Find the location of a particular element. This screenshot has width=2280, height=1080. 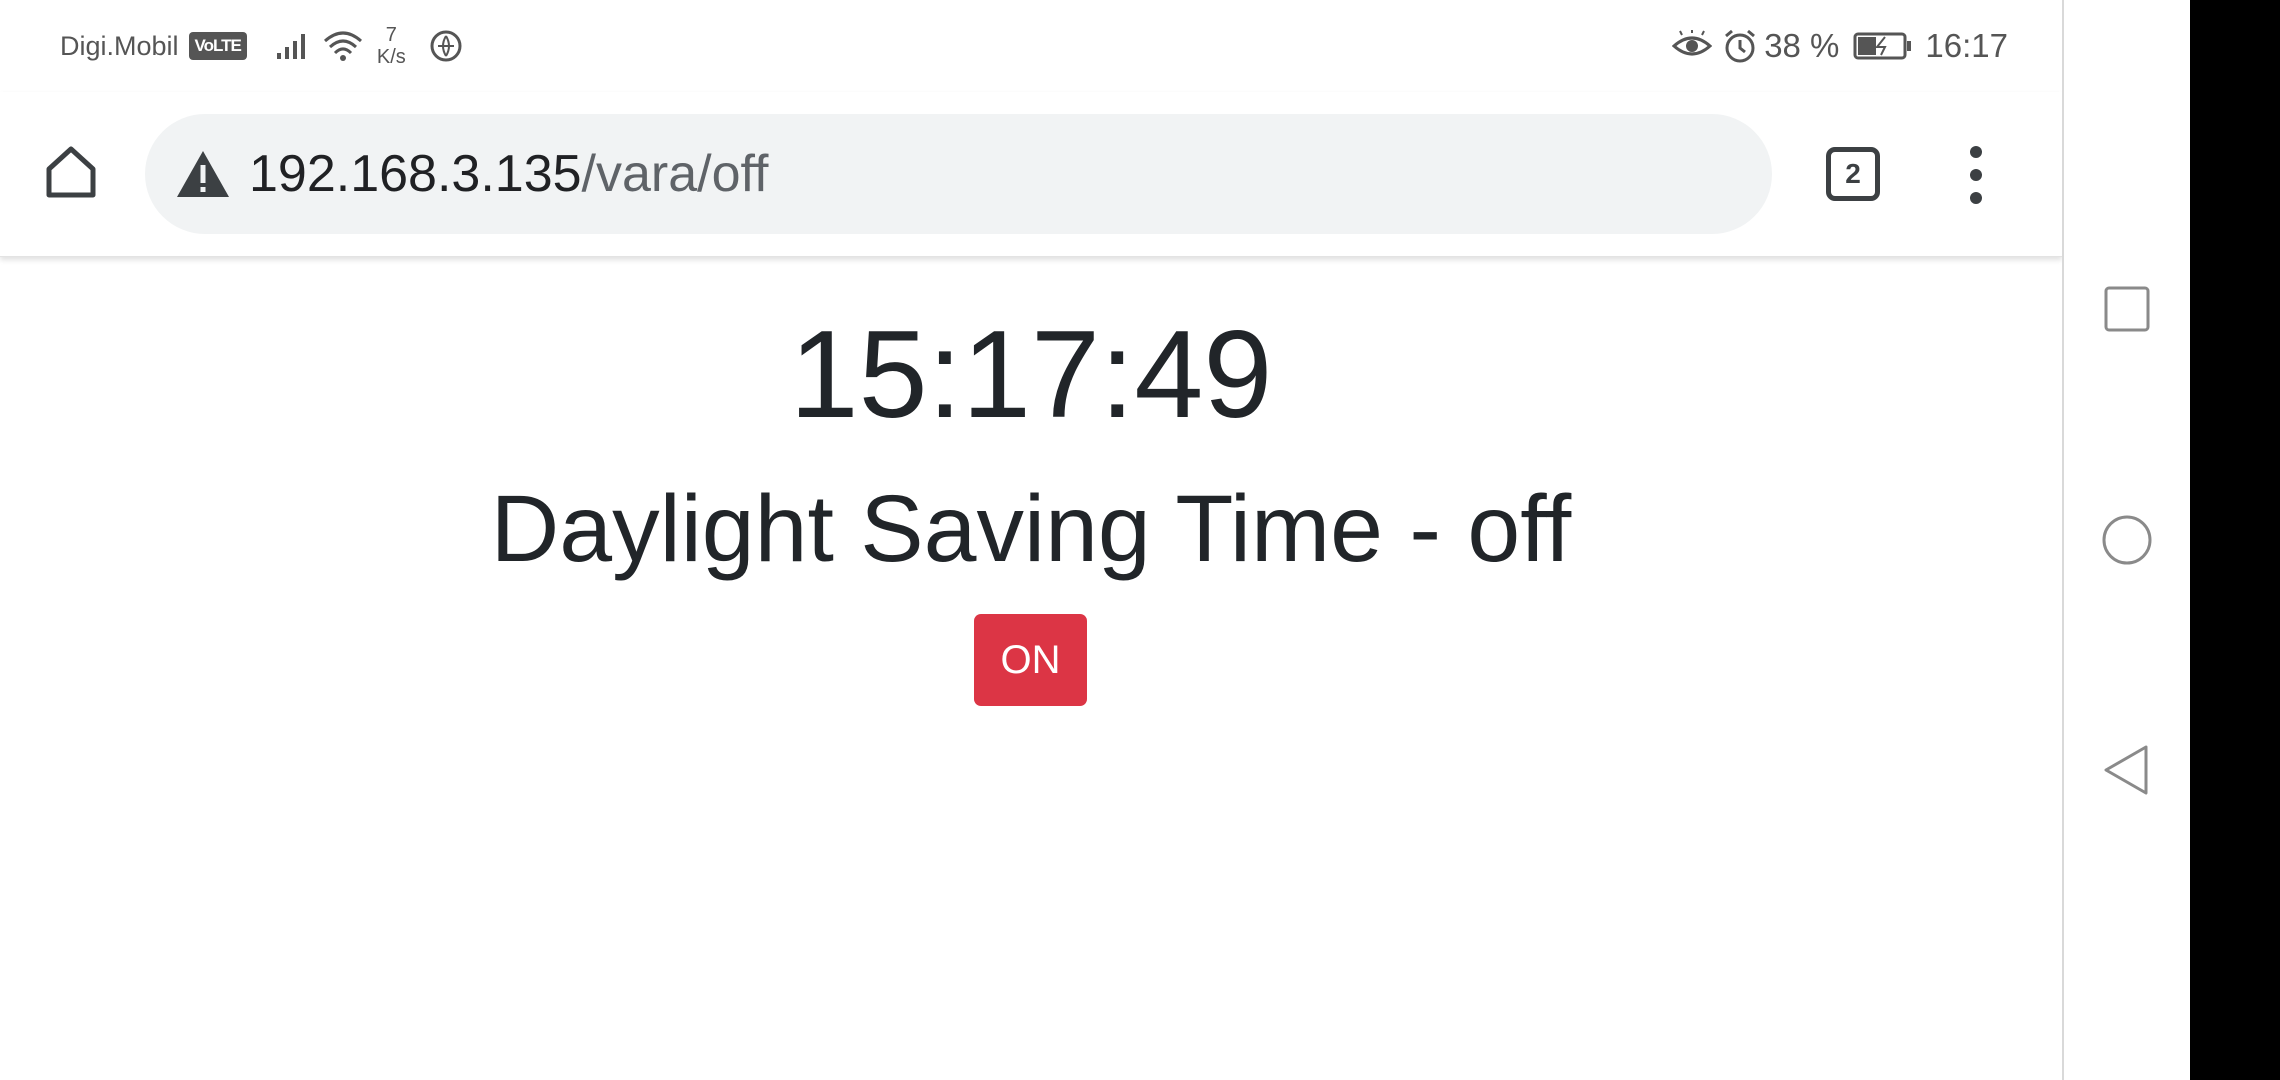

recent-apps-icon is located at coordinates (2127, 309).